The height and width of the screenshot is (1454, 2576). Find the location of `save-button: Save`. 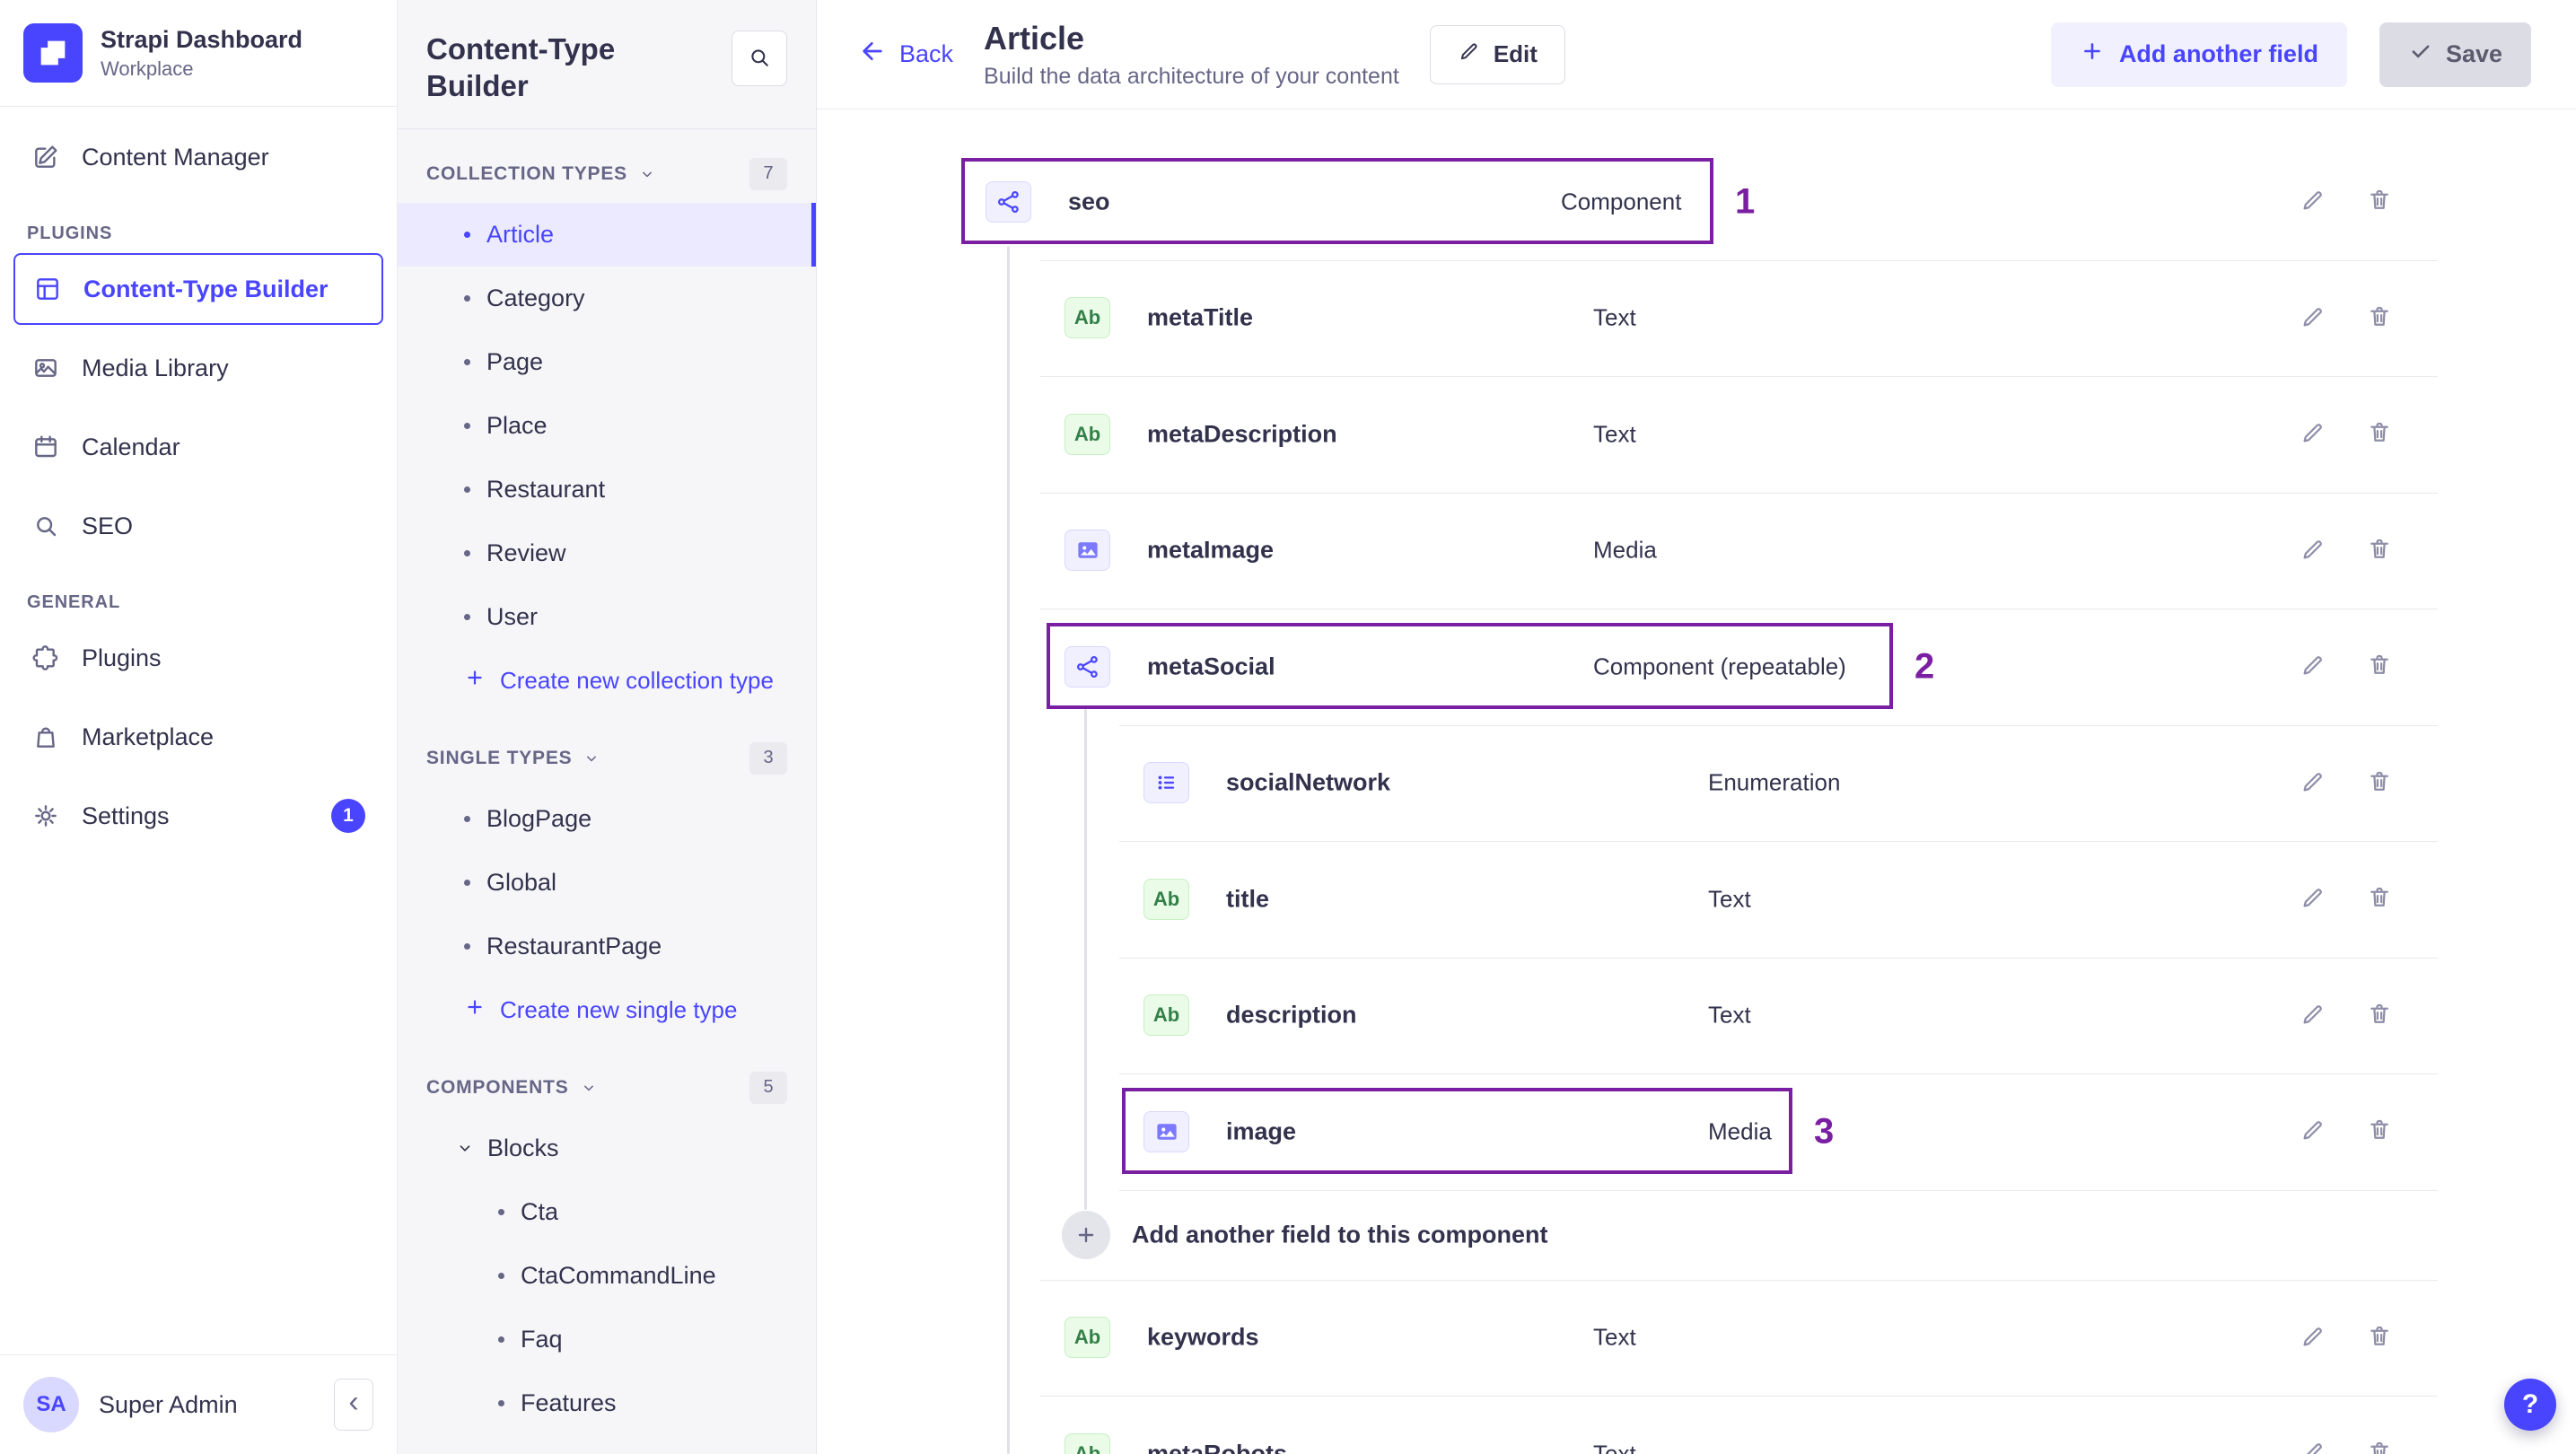

save-button: Save is located at coordinates (2455, 54).